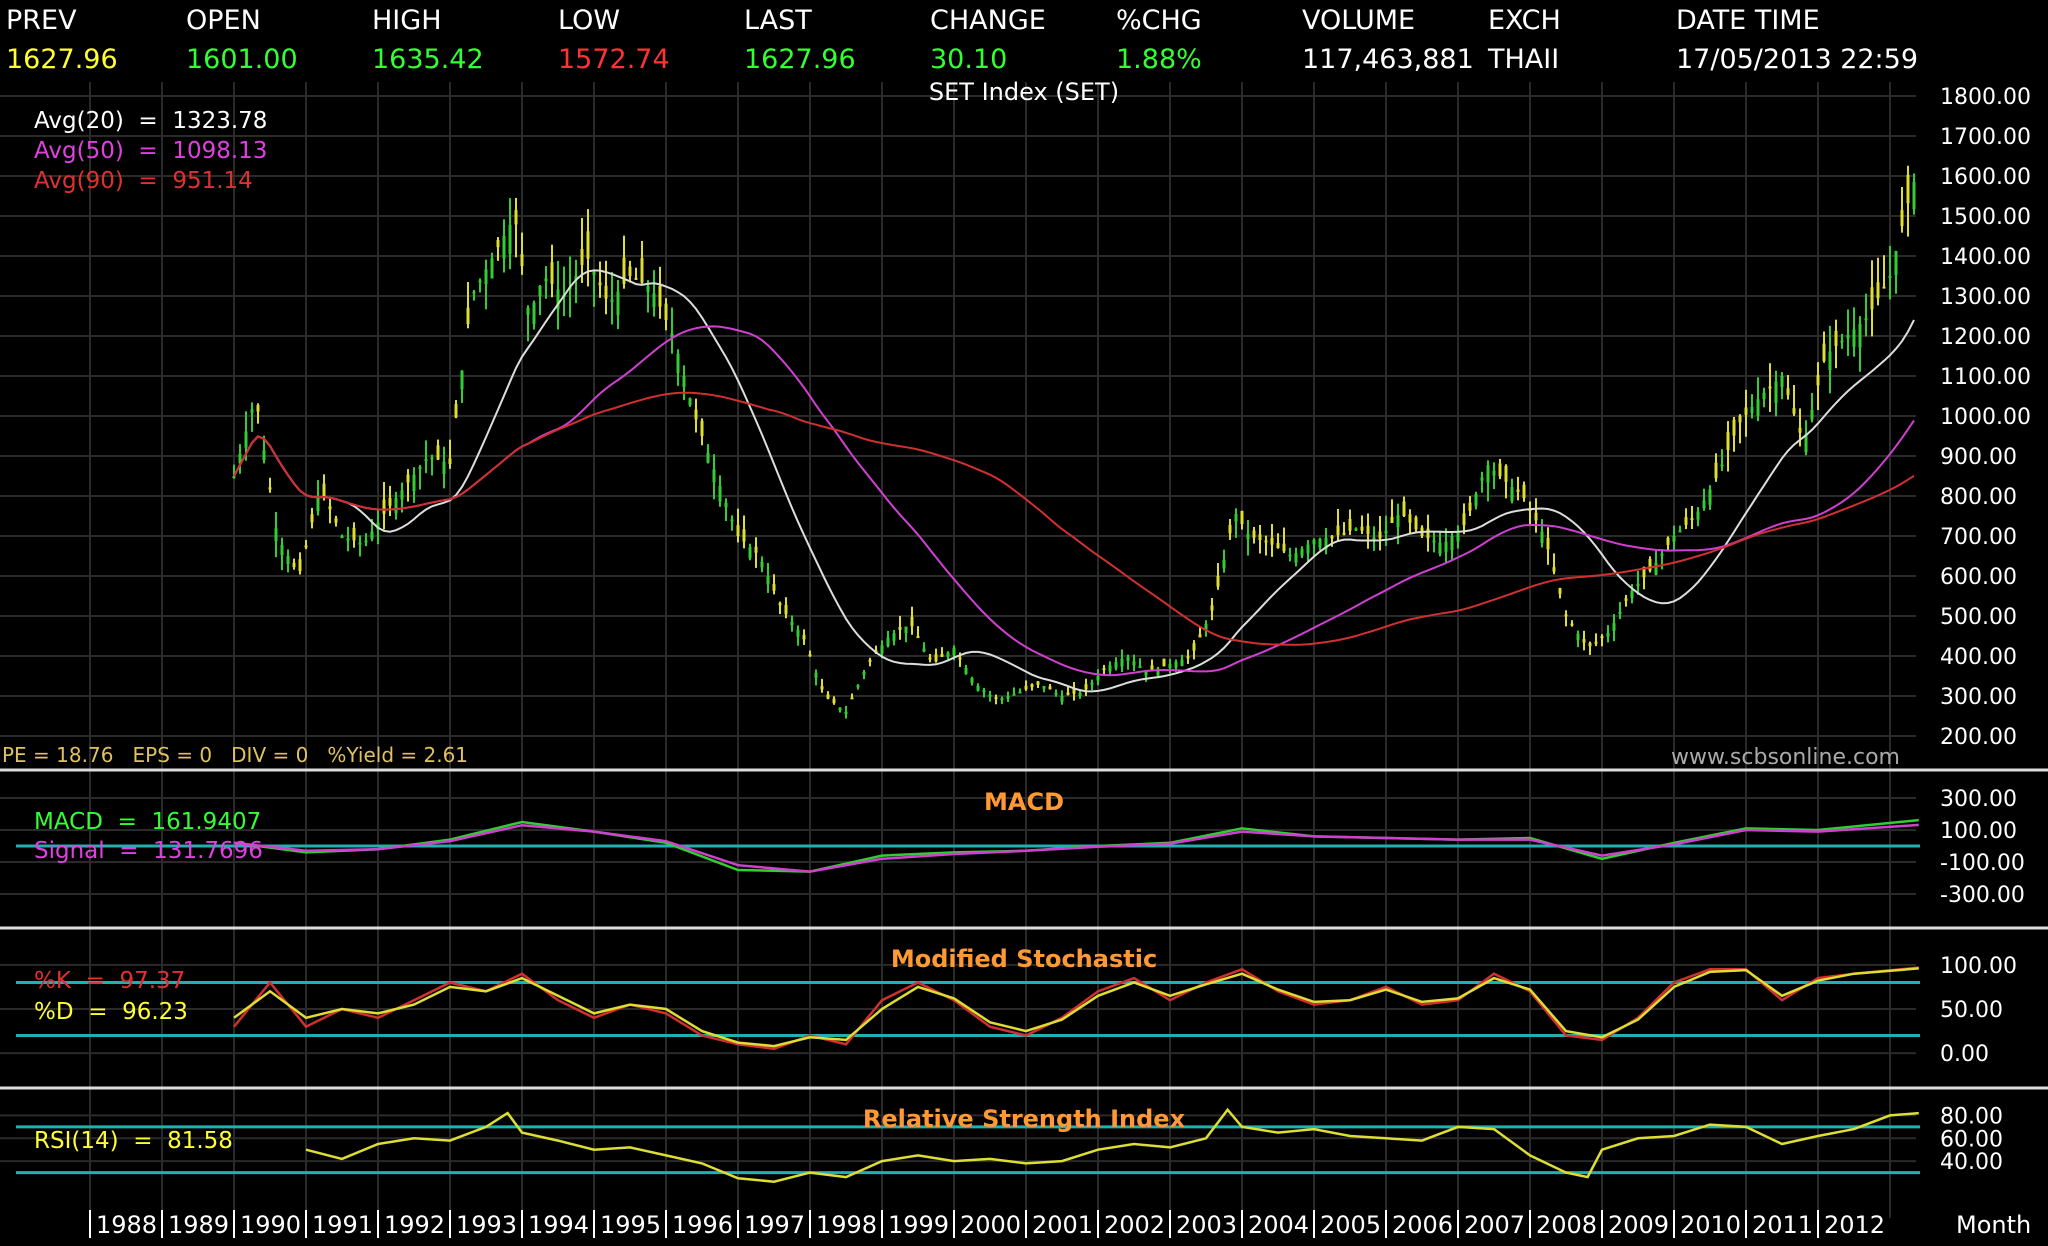  Describe the element at coordinates (111, 997) in the screenshot. I see `stoch-legend: %K = 97.37 %D = 96.23` at that location.